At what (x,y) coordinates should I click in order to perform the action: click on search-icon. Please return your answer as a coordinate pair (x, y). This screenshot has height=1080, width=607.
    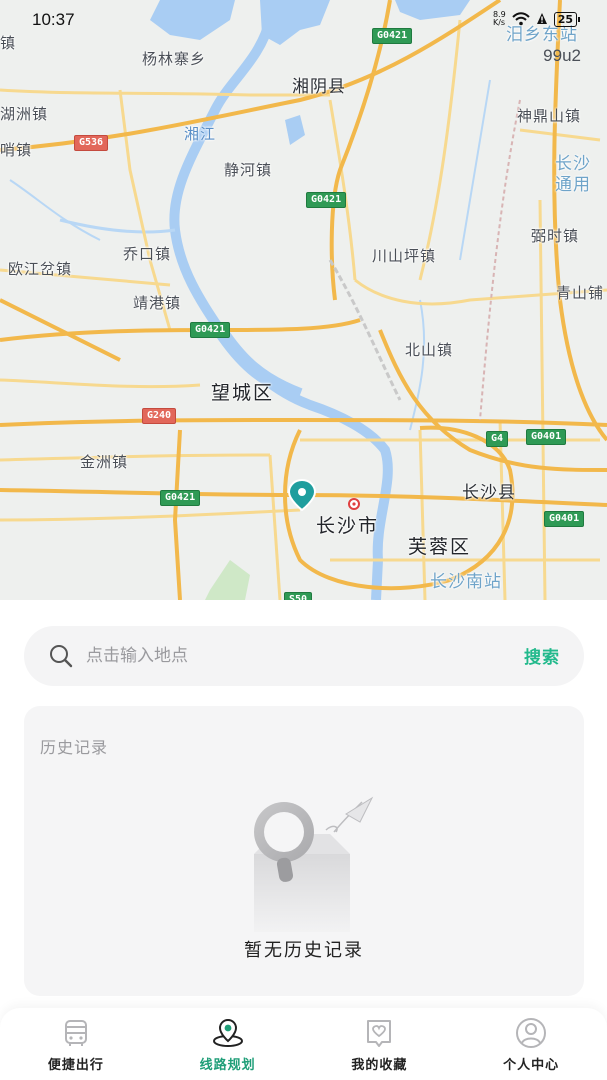
    Looking at the image, I should click on (61, 656).